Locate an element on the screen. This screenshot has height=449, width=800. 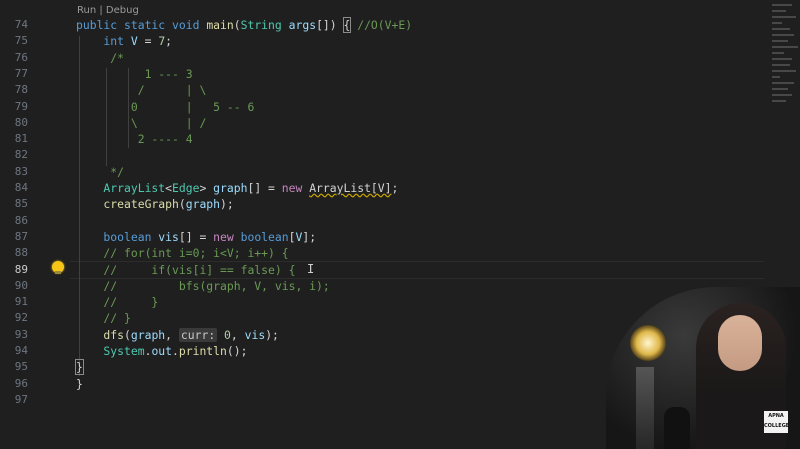
code-line: 76 /* is located at coordinates (400, 58).